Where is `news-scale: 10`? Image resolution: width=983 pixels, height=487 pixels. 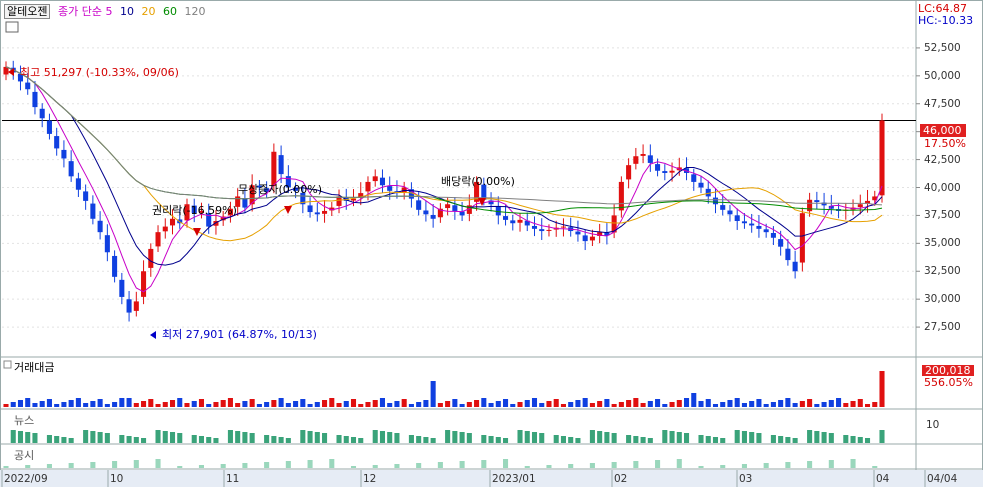 news-scale: 10 is located at coordinates (933, 425).